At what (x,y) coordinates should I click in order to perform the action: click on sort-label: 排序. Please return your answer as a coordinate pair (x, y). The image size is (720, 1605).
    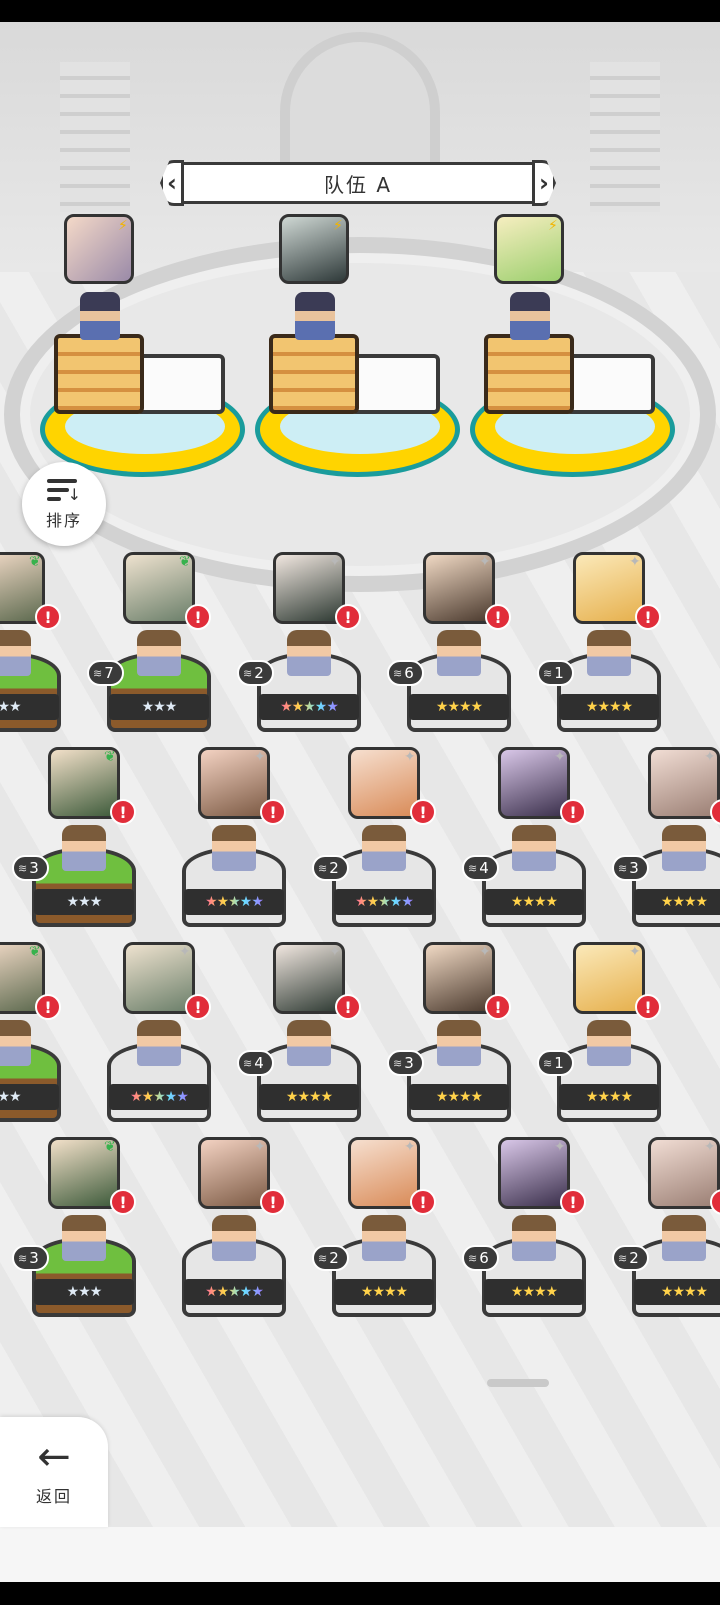
    Looking at the image, I should click on (63, 520).